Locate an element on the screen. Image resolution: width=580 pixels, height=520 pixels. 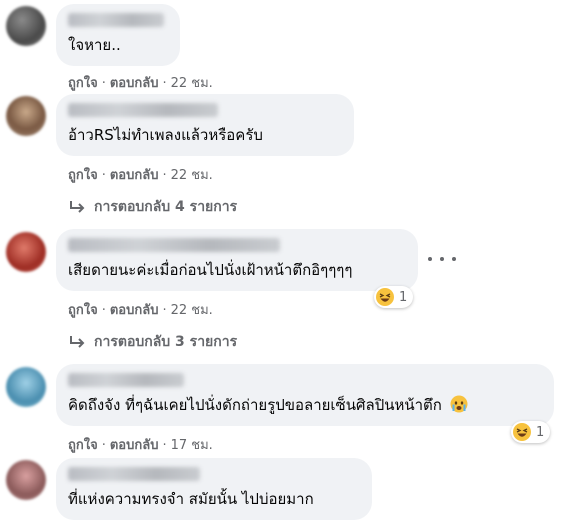
replies-count-label: การตอบกลับ 4 รายการ is located at coordinates (166, 207).